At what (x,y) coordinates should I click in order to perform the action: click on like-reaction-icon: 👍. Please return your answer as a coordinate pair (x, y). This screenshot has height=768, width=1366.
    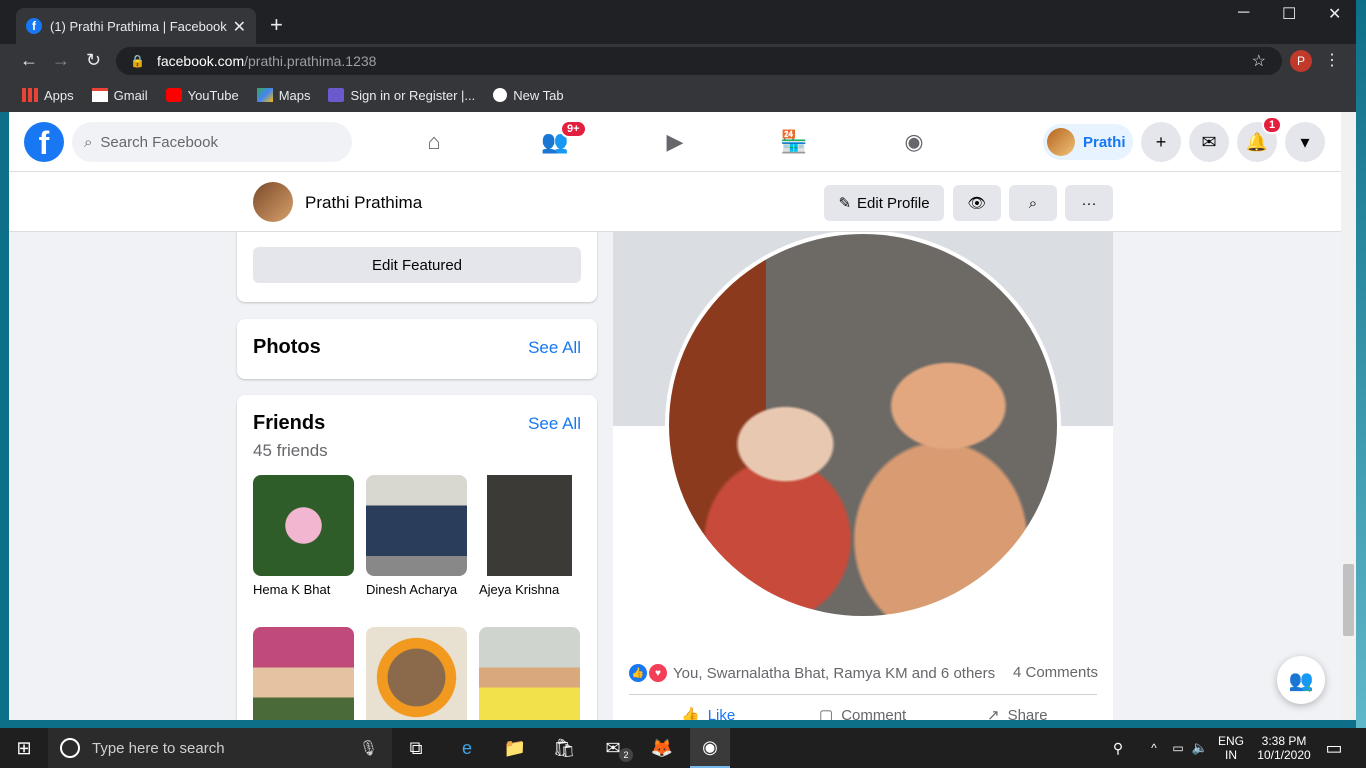
    Looking at the image, I should click on (638, 673).